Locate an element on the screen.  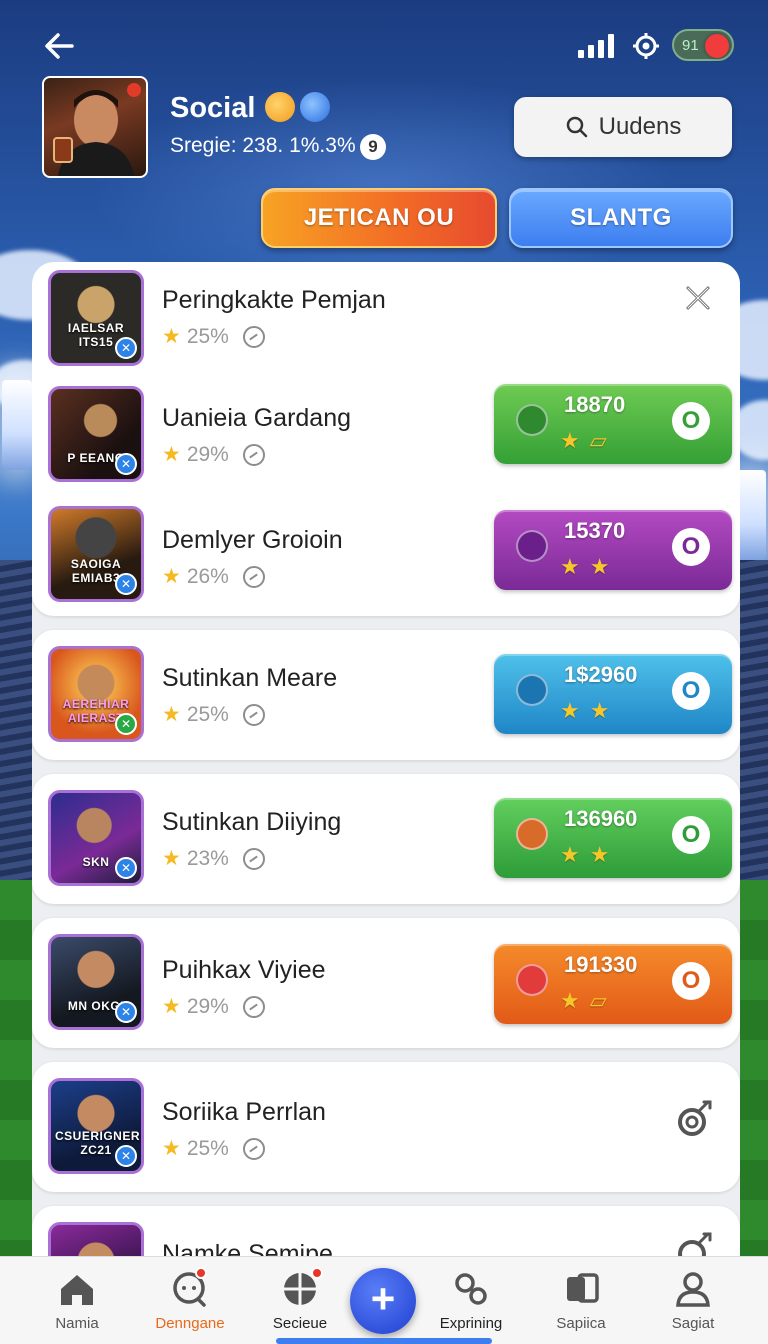
game-title: Demlyer Groioin is located at coordinates (252, 540).